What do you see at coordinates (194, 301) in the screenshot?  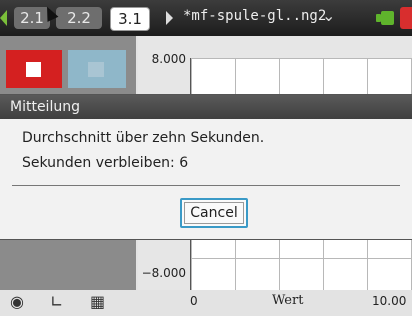 I see `x-axis-min-label: 0` at bounding box center [194, 301].